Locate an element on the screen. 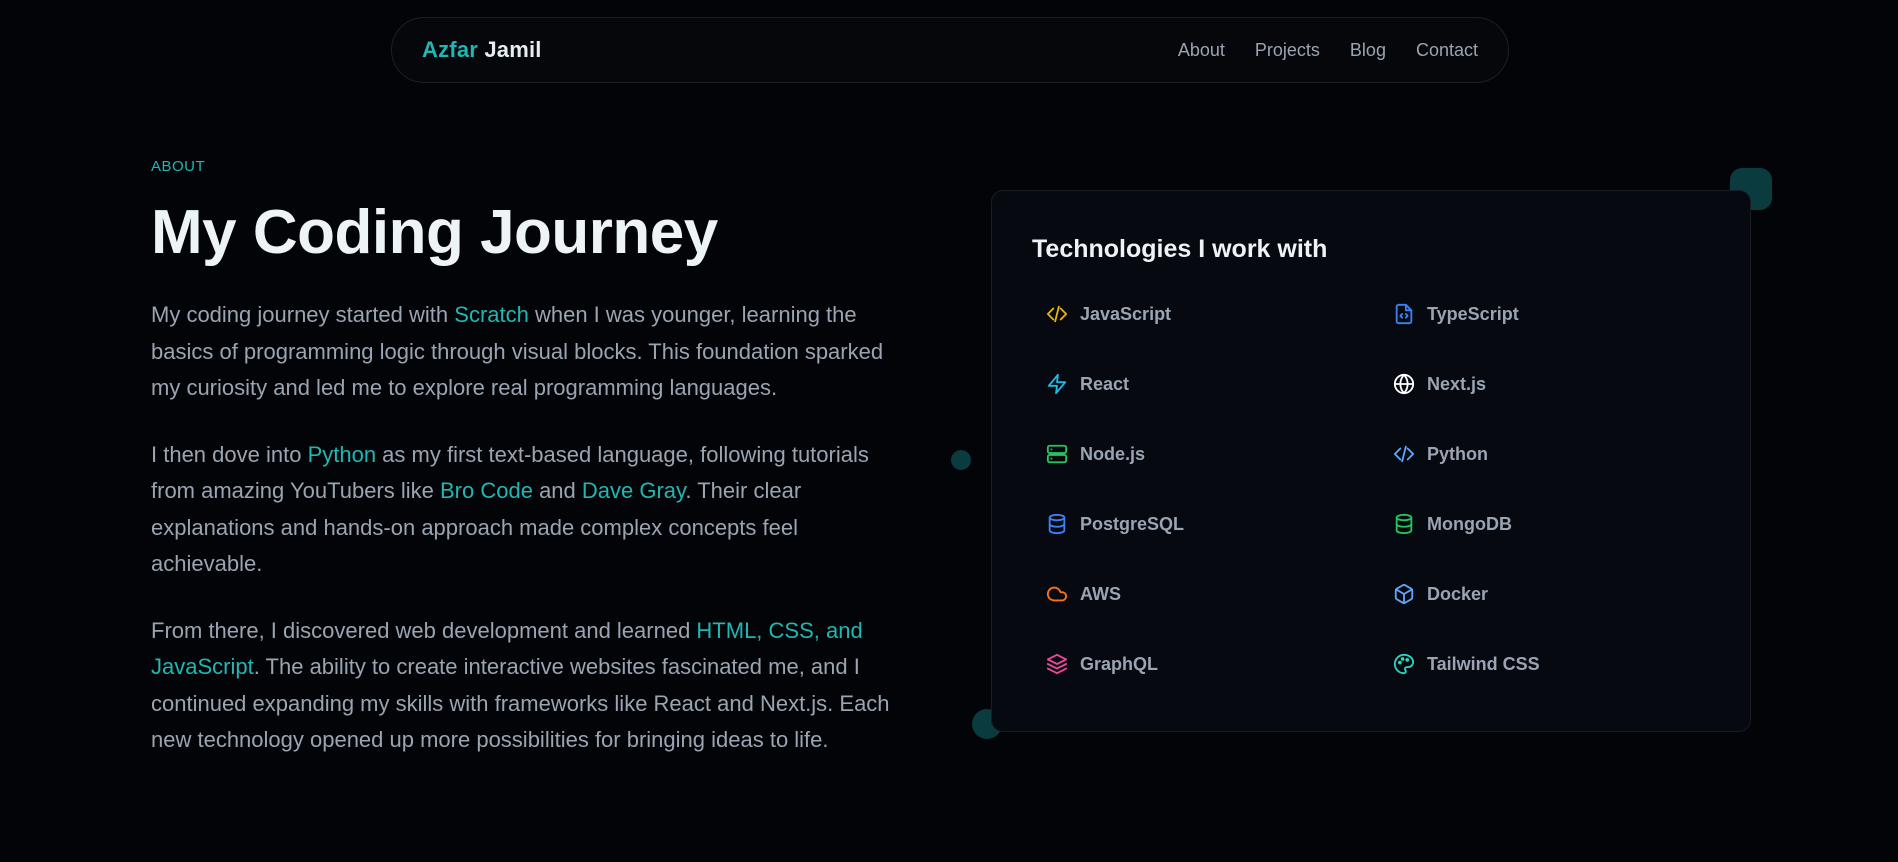  brand-logo: Azfar Jamil is located at coordinates (482, 50).